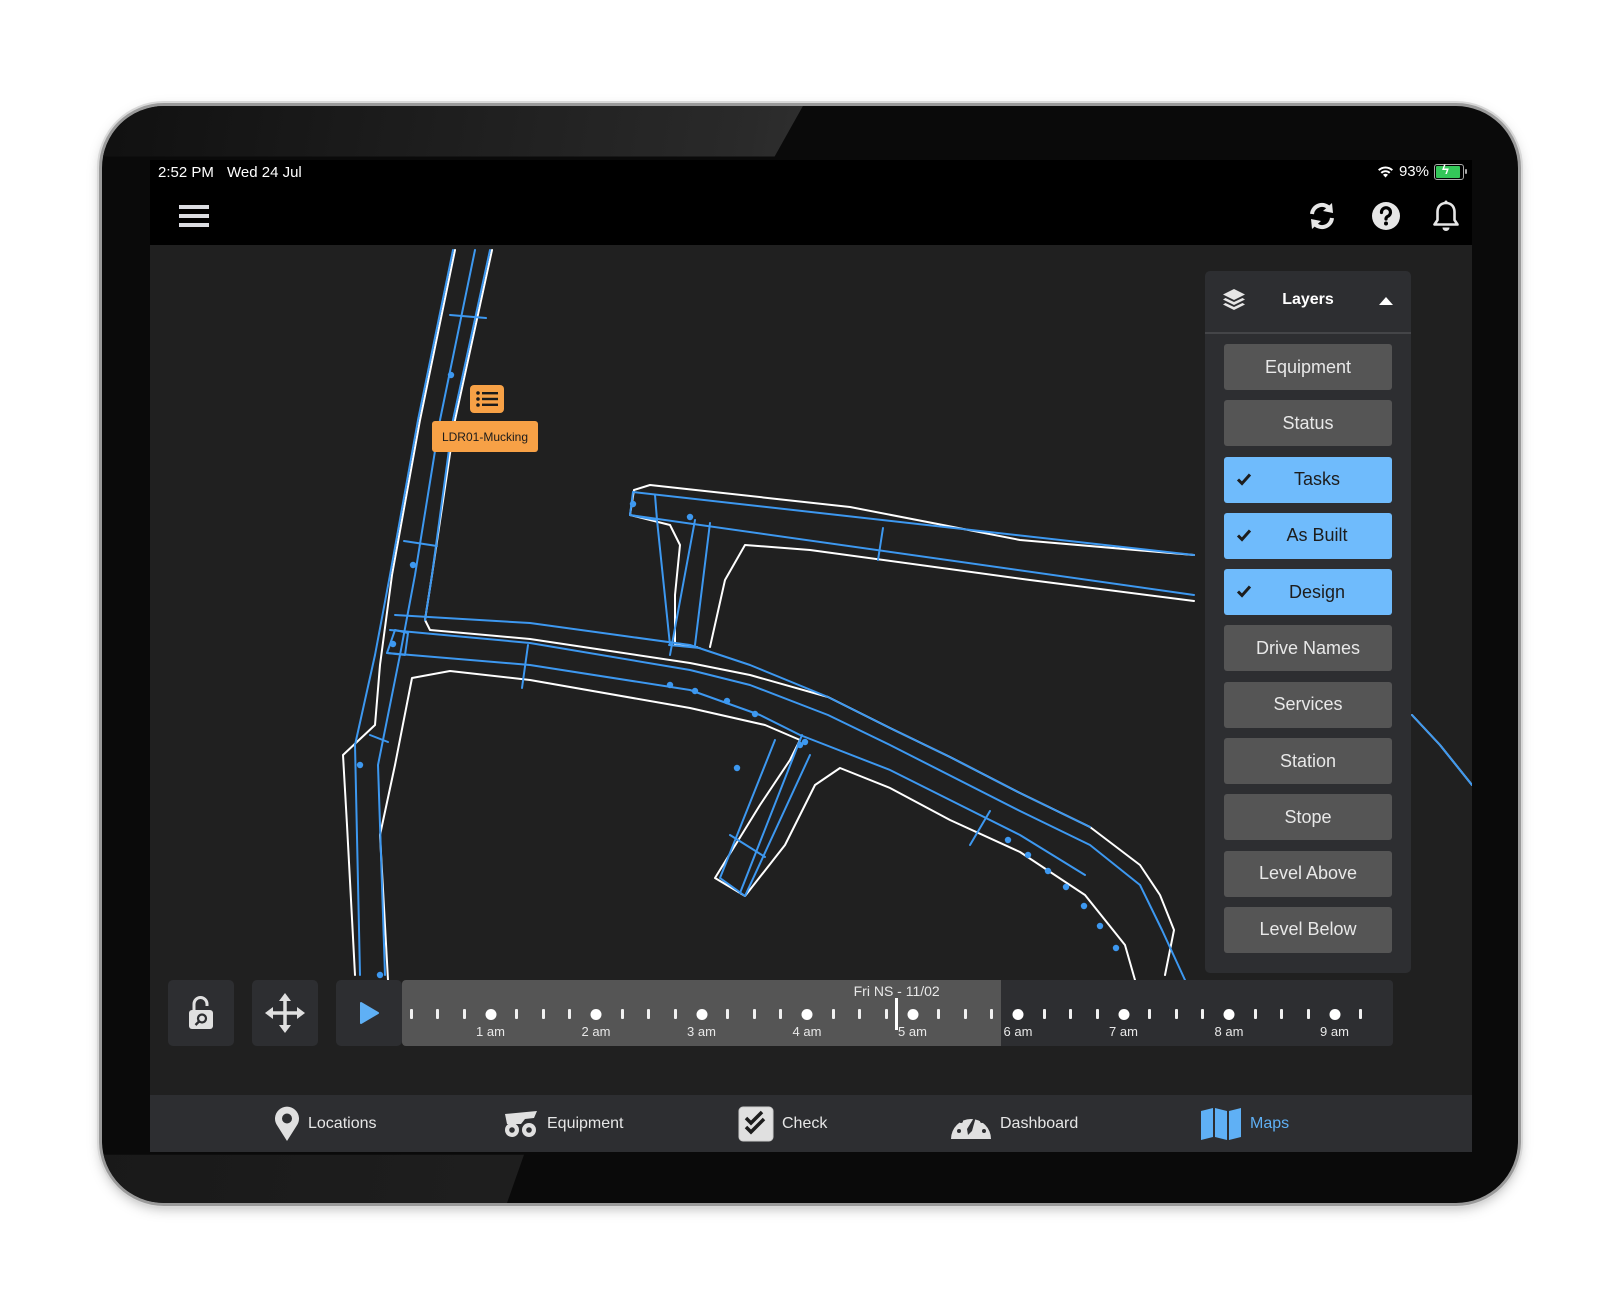 The width and height of the screenshot is (1622, 1300). What do you see at coordinates (811, 174) in the screenshot?
I see `status-bar: 2:52 PM Wed 24 Jul 93% ϟ` at bounding box center [811, 174].